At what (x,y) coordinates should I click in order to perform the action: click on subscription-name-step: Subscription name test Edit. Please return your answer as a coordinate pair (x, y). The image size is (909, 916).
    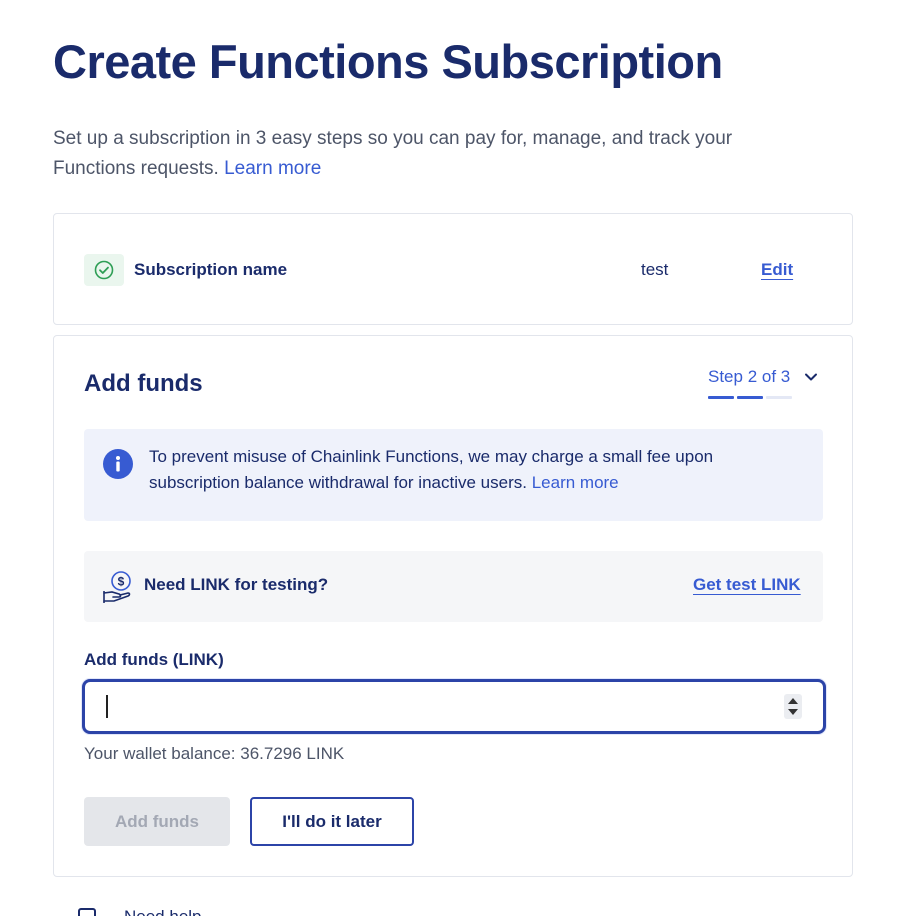
    Looking at the image, I should click on (453, 269).